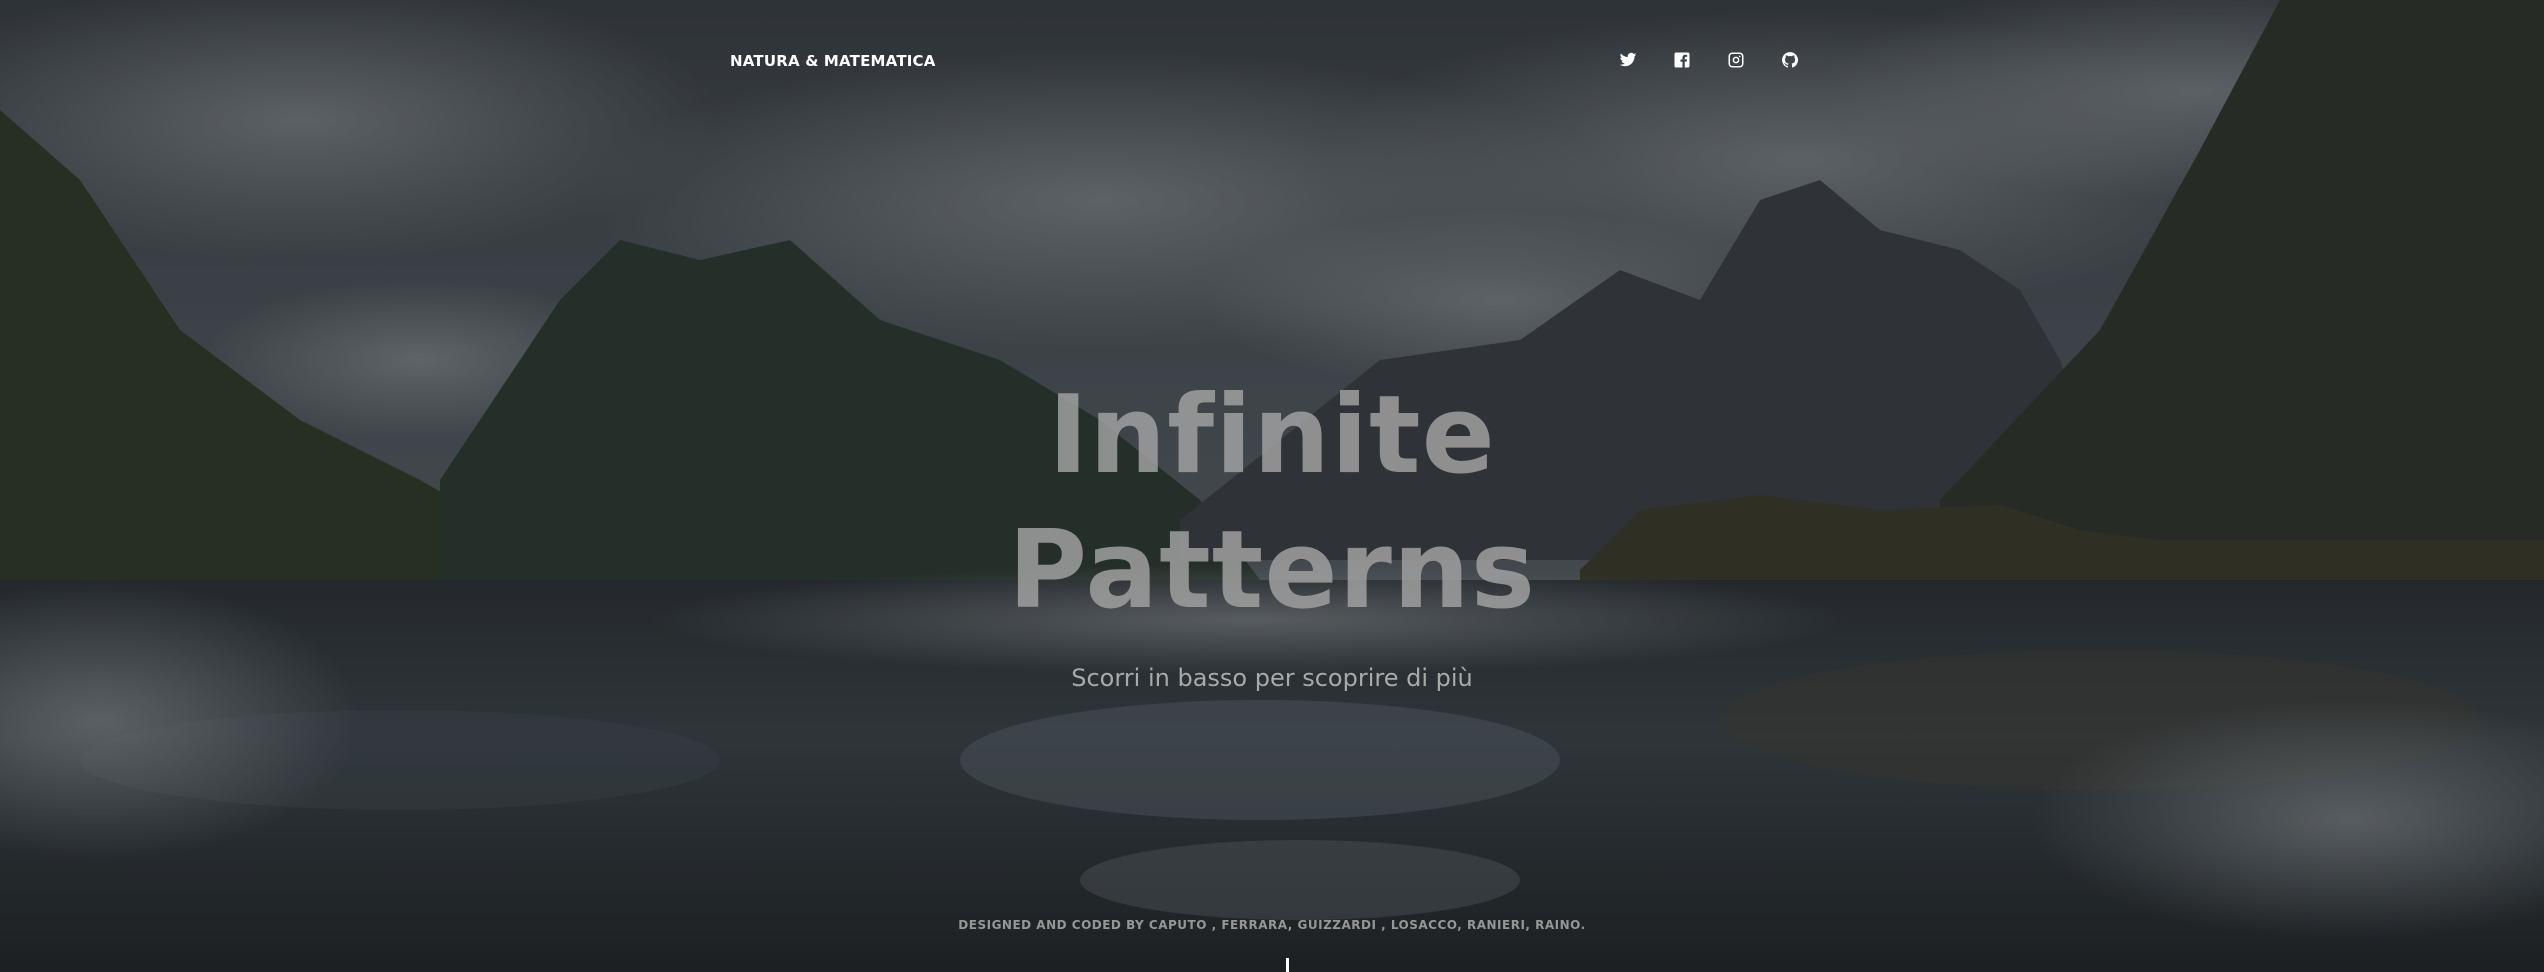 The width and height of the screenshot is (2544, 972). I want to click on hero-title-line-1: Infinite, so click(1272, 435).